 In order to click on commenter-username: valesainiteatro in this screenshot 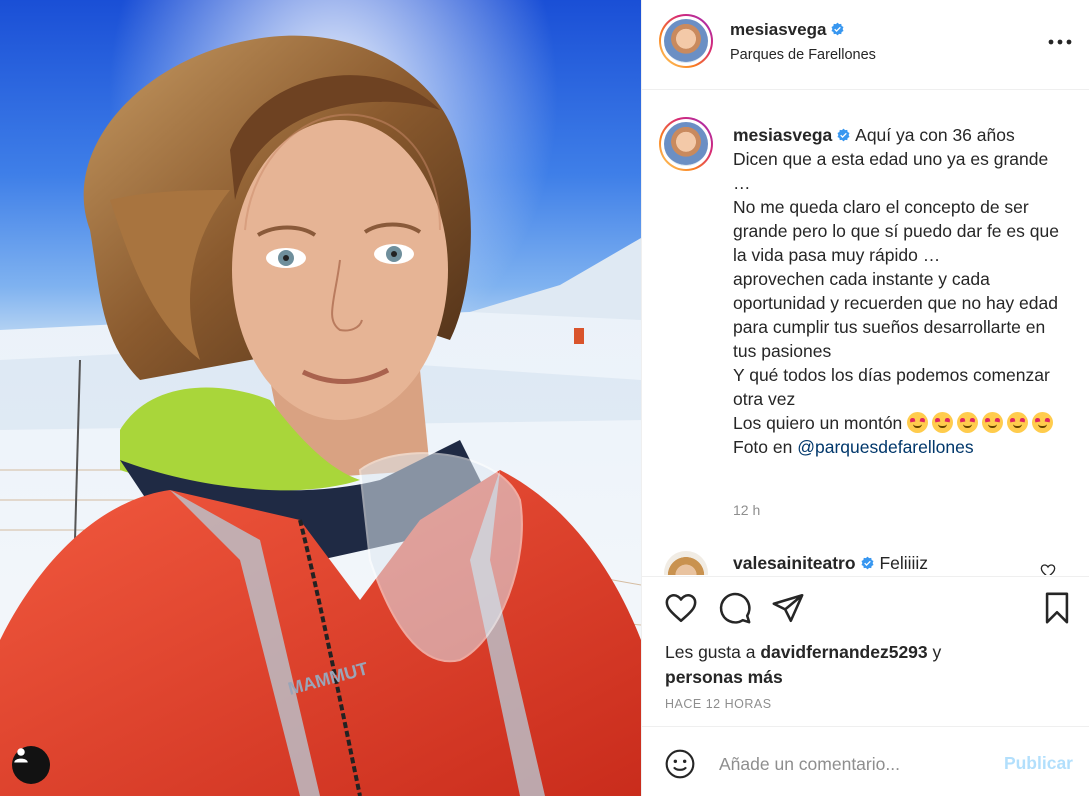, I will do `click(794, 563)`.